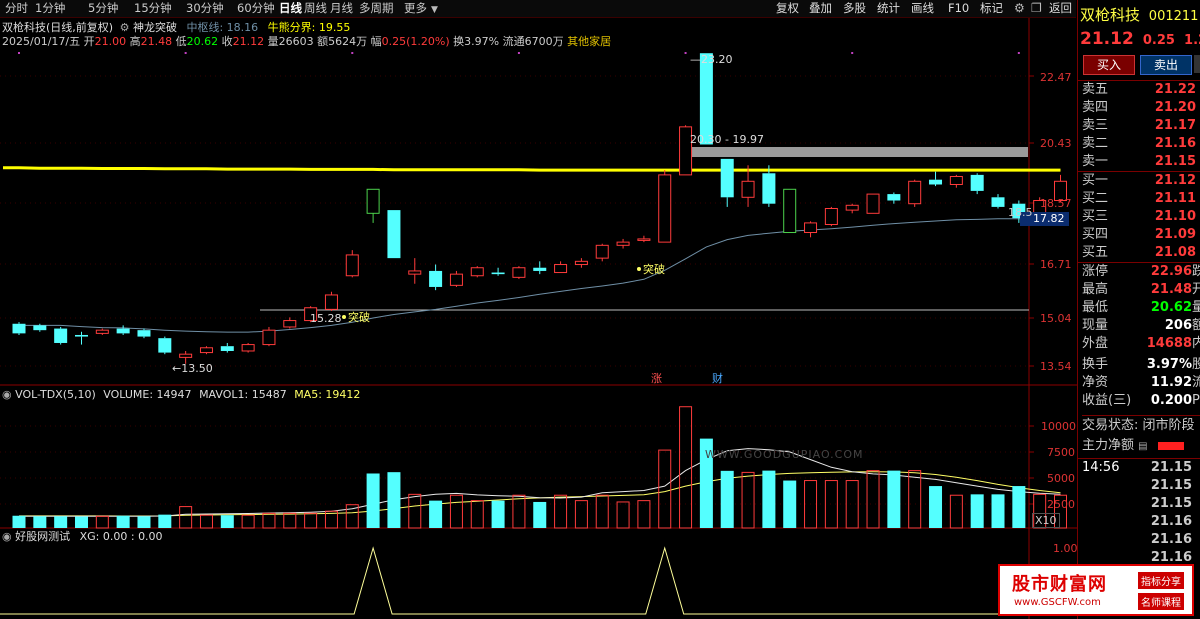 This screenshot has height=619, width=1200. Describe the element at coordinates (125, 27) in the screenshot. I see `gear-icon: ⚙` at that location.